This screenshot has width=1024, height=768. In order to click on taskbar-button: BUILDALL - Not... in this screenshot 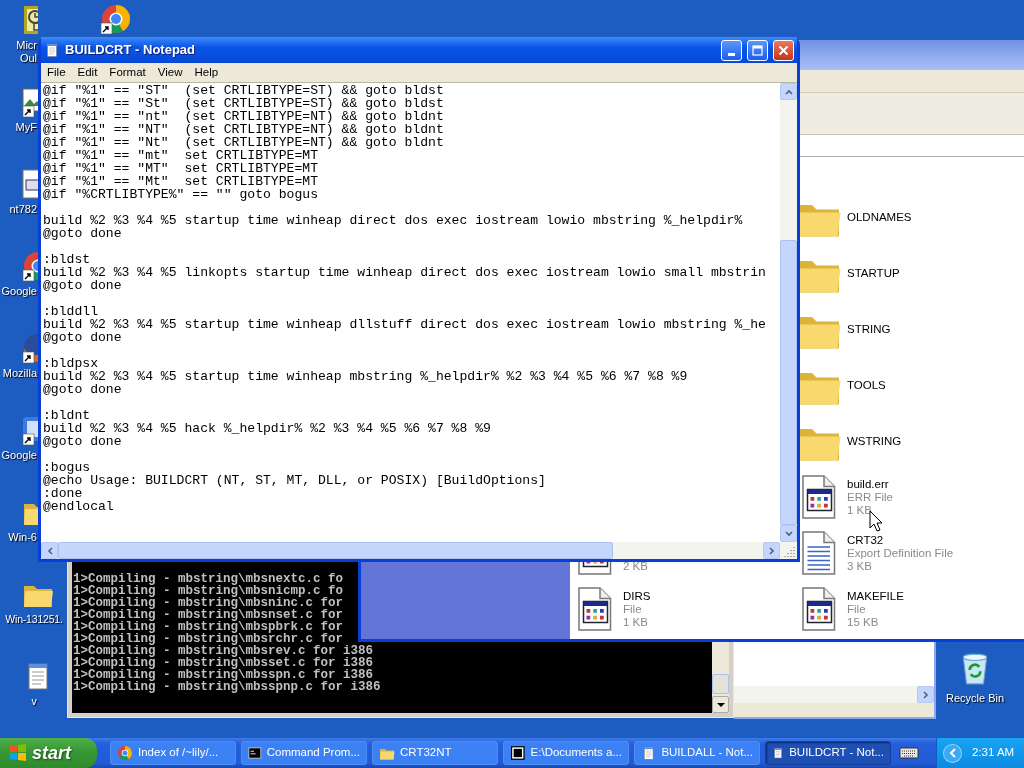, I will do `click(697, 753)`.